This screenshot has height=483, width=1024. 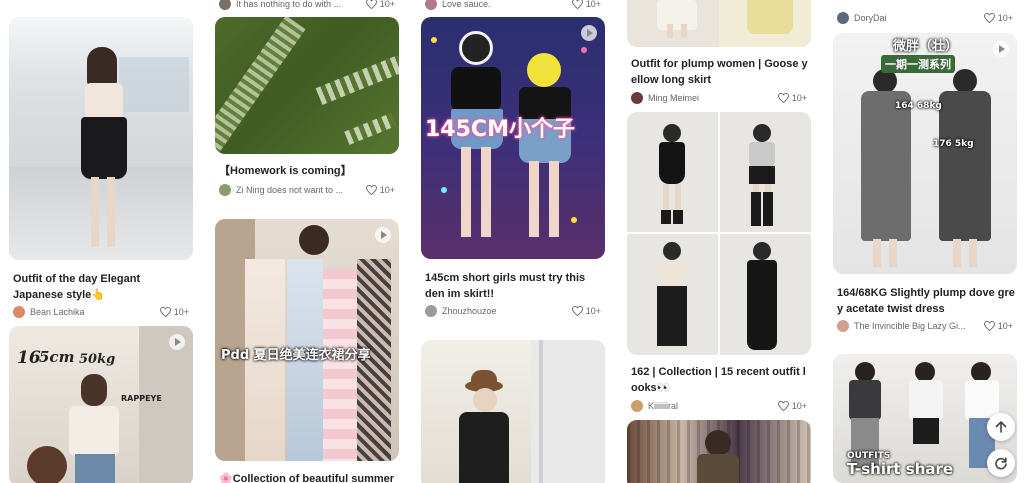 I want to click on note-title: 🌸Collection of beautiful summer, so click(x=308, y=477).